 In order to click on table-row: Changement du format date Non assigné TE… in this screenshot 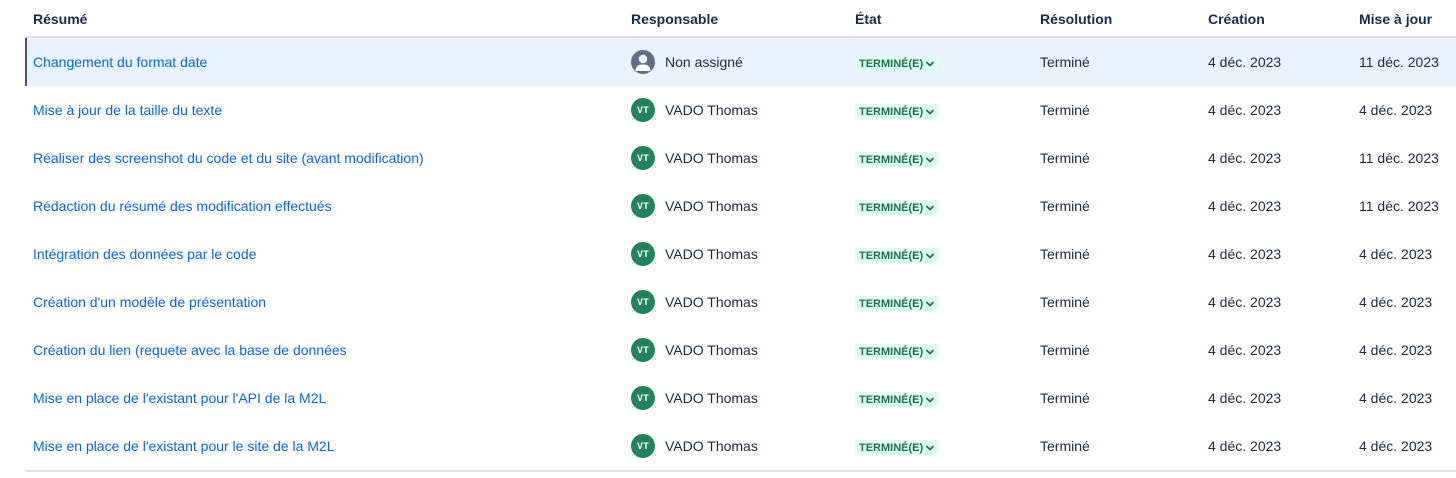, I will do `click(740, 62)`.